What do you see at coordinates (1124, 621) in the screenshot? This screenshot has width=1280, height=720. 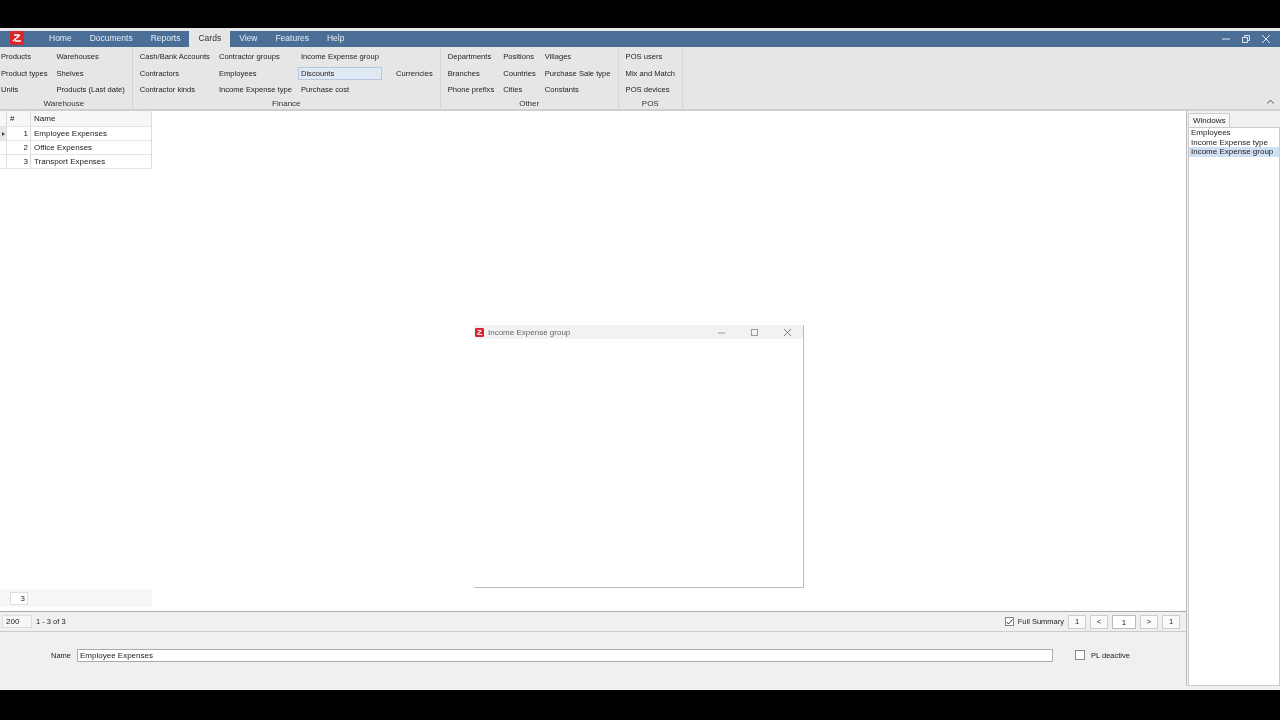 I see `page-number-field: 1` at bounding box center [1124, 621].